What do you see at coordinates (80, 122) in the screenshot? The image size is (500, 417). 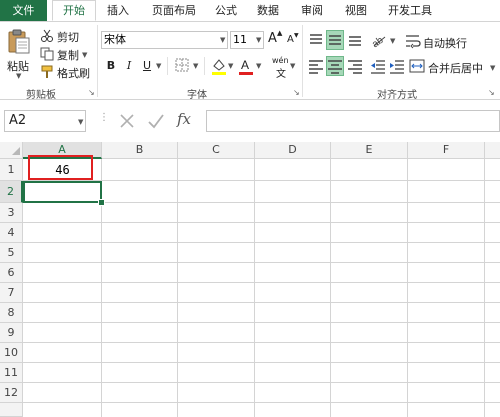 I see `name-box-dropdown-icon: ▼` at bounding box center [80, 122].